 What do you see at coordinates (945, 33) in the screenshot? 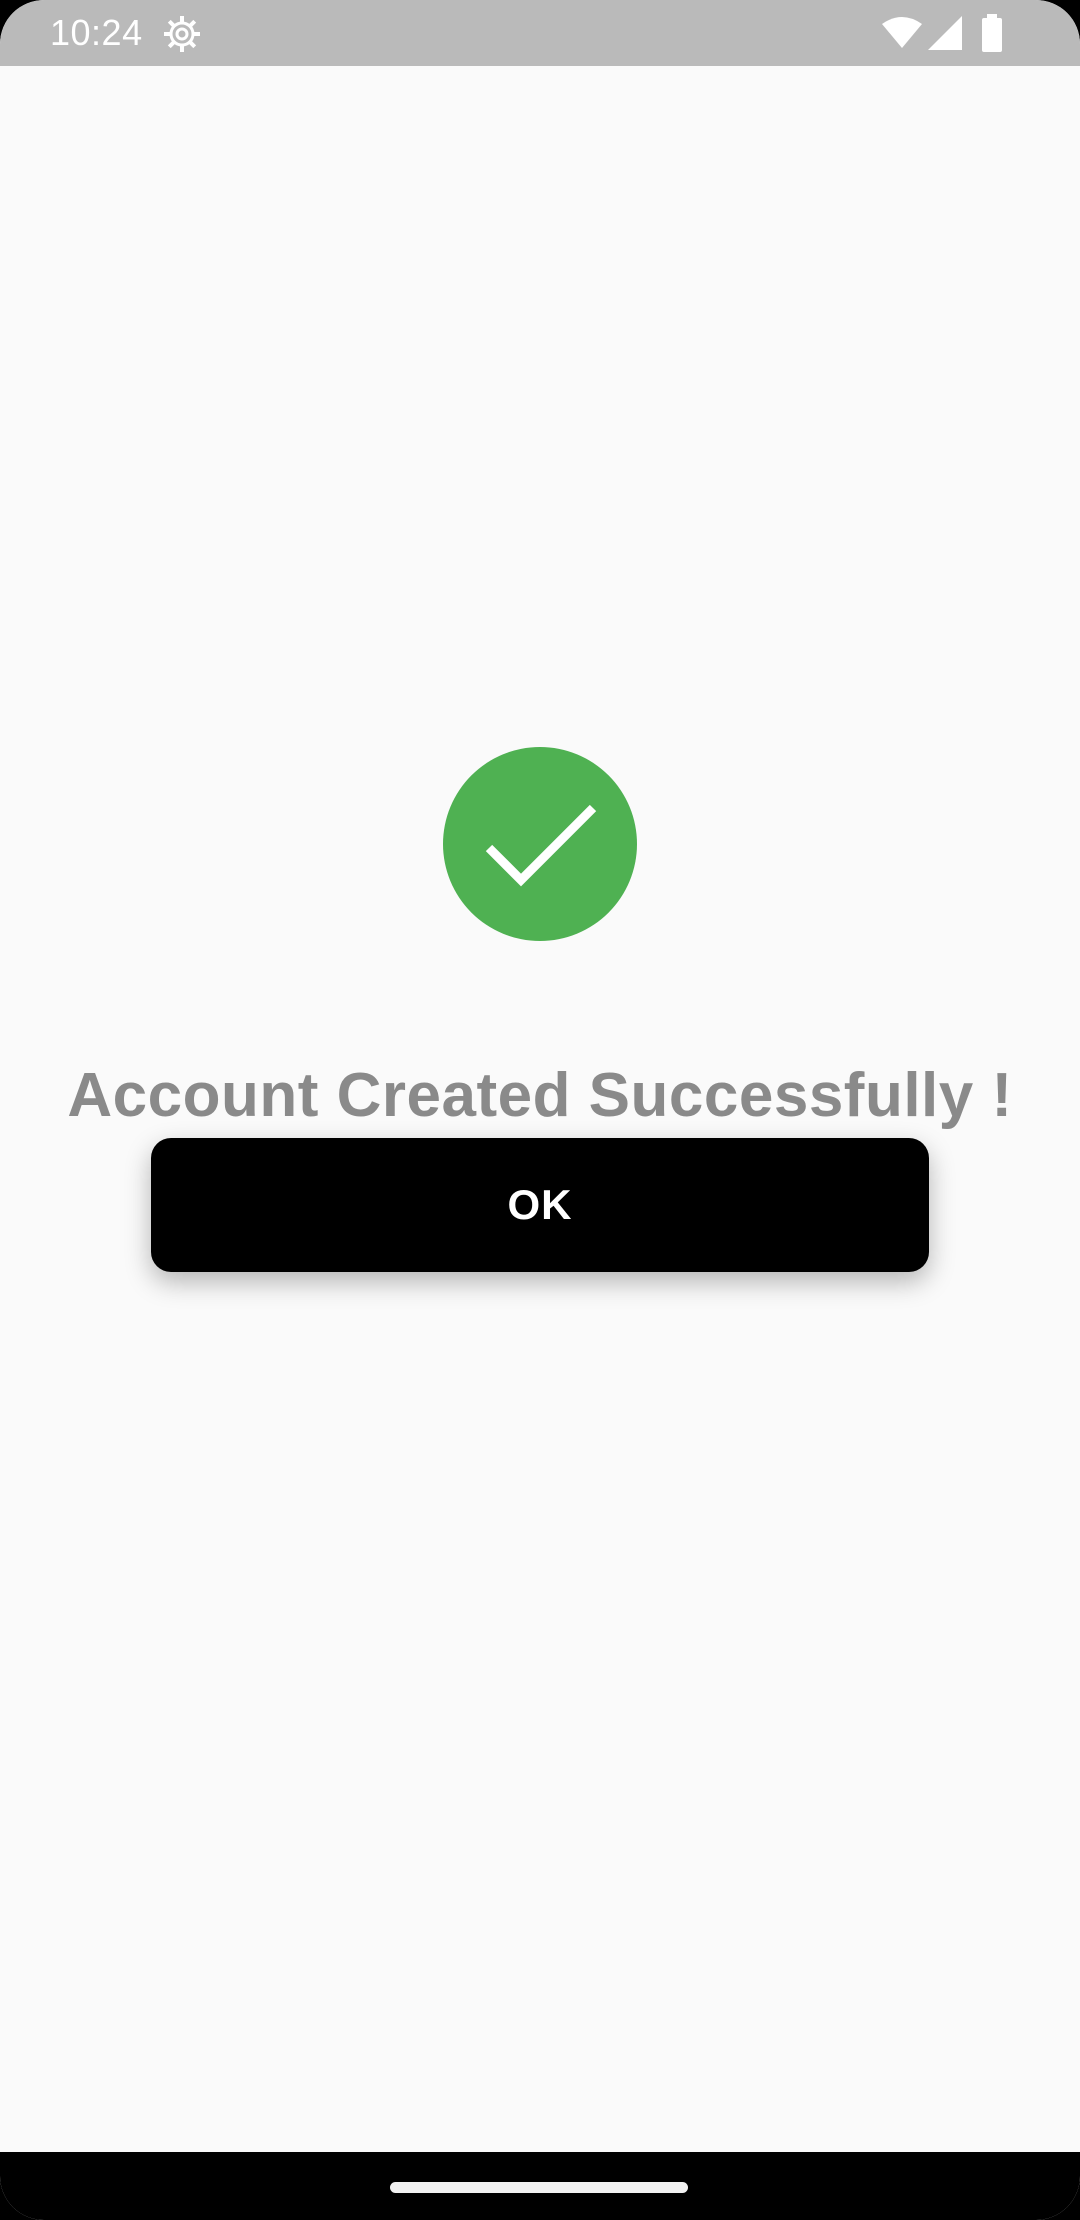
I see `cell-signal-icon` at bounding box center [945, 33].